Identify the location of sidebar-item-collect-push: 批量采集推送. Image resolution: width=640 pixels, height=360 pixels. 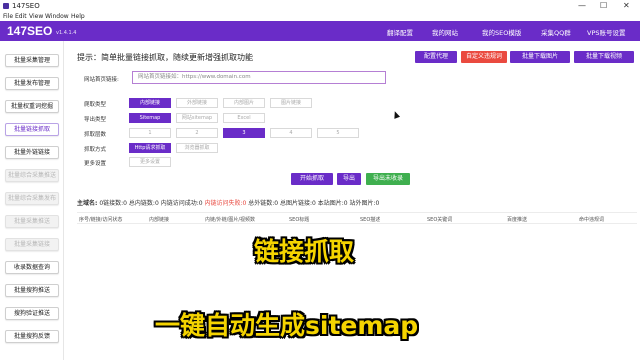
(32, 221).